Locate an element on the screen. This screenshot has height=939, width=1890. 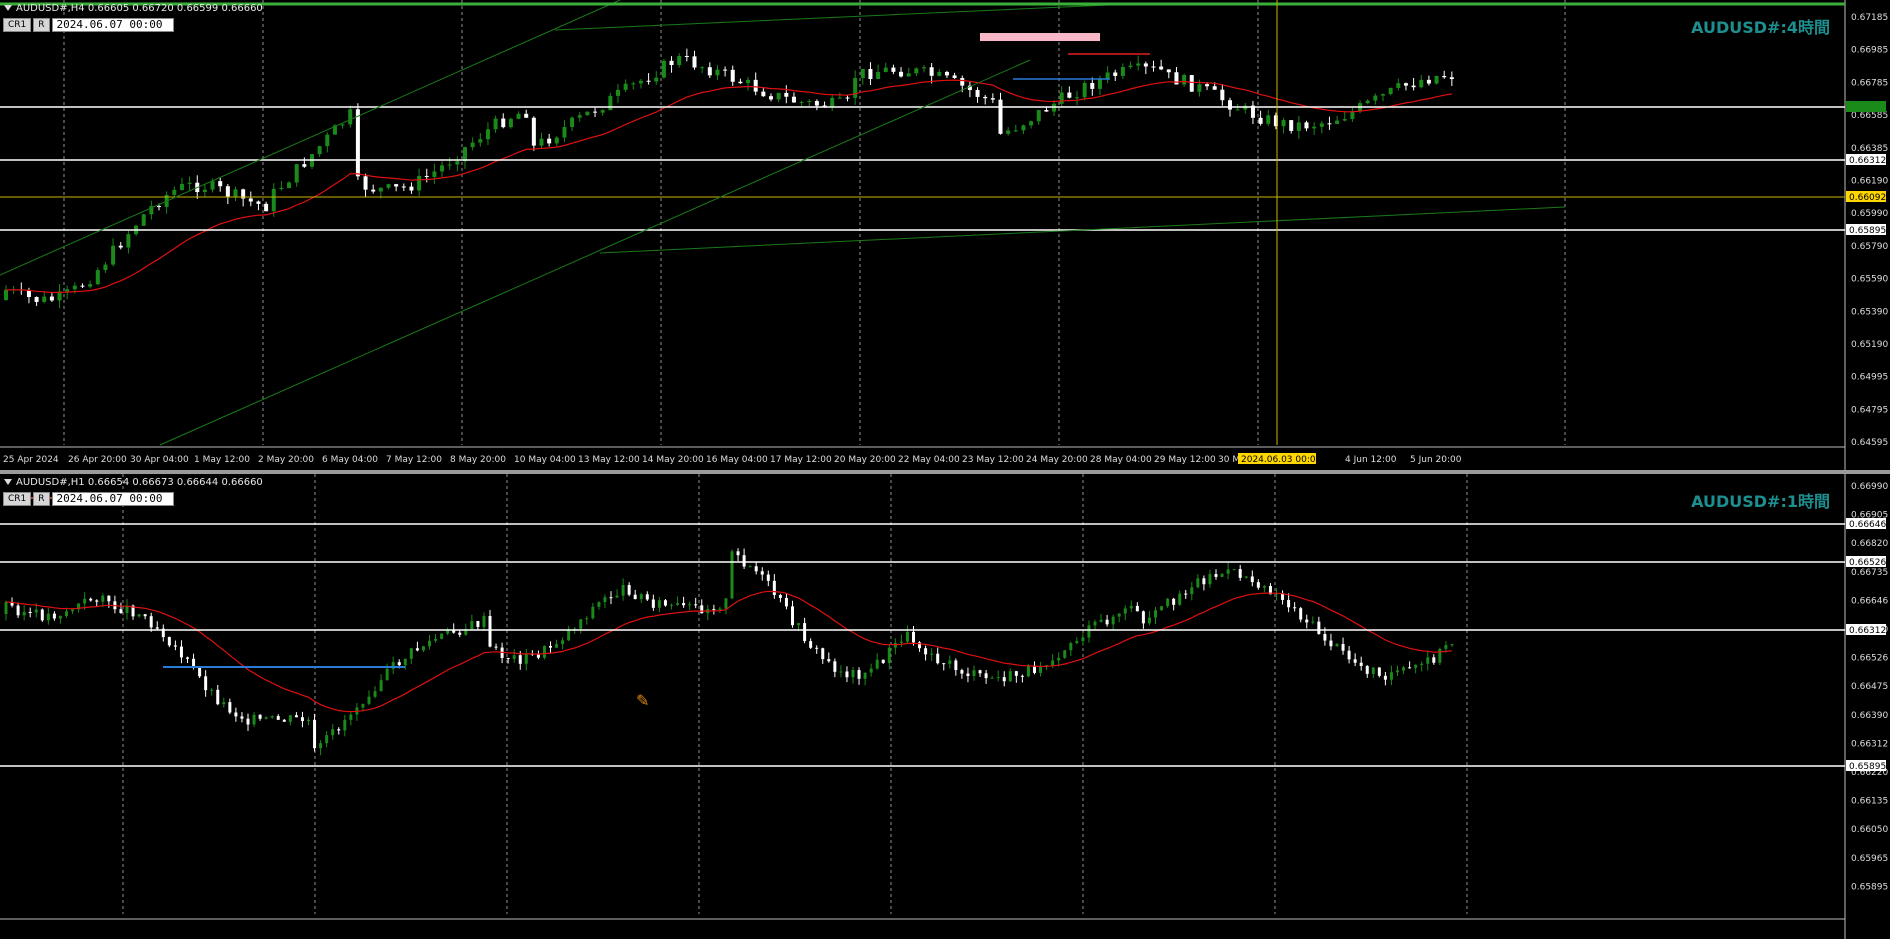
time-tick-label: 26 Apr 20:00 is located at coordinates (97, 460).